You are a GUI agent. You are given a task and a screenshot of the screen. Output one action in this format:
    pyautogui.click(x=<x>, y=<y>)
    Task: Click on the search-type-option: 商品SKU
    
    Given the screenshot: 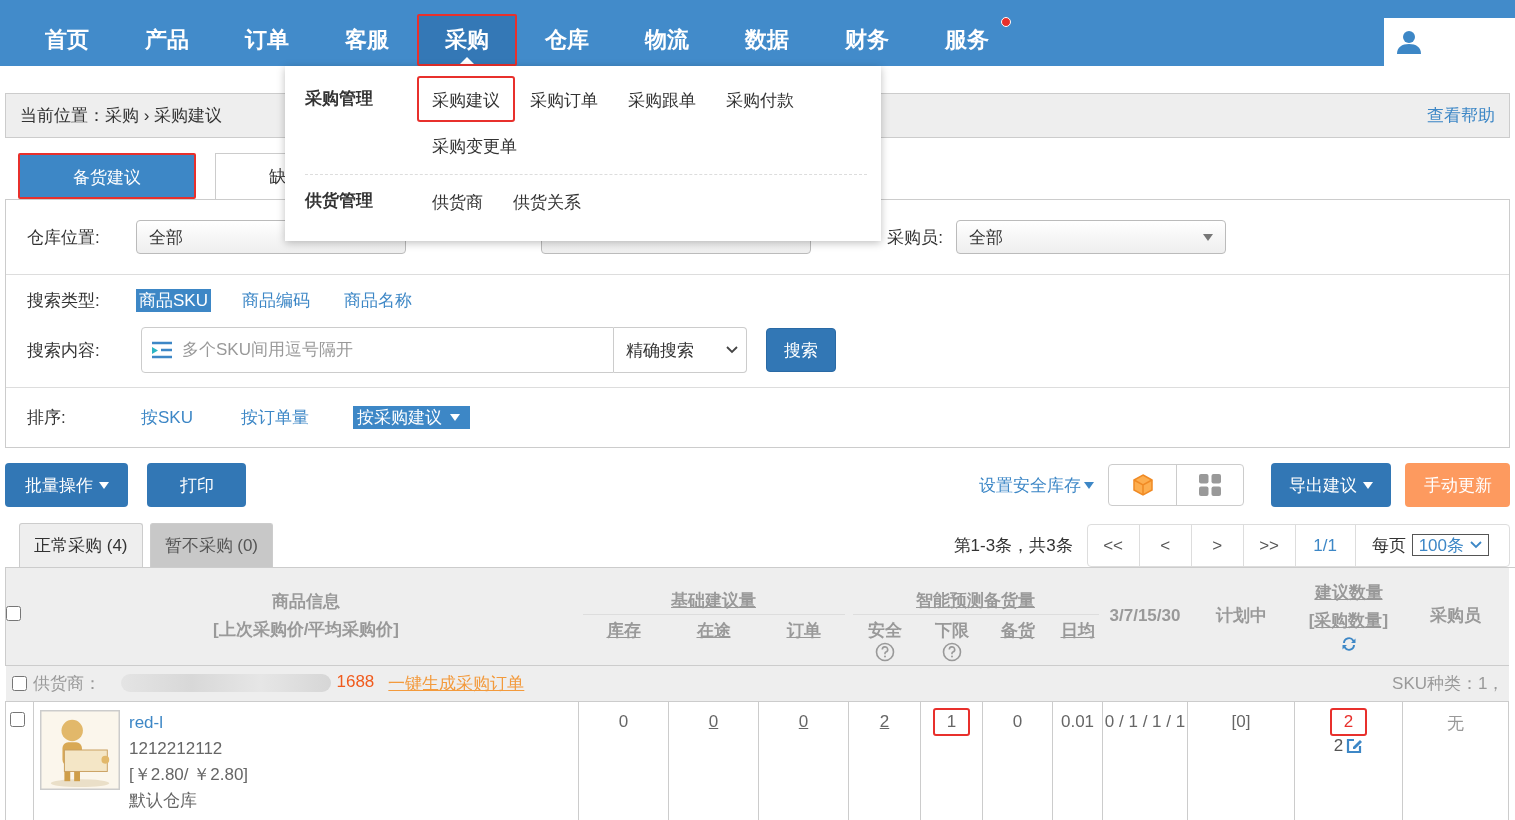 What is the action you would take?
    pyautogui.click(x=173, y=300)
    